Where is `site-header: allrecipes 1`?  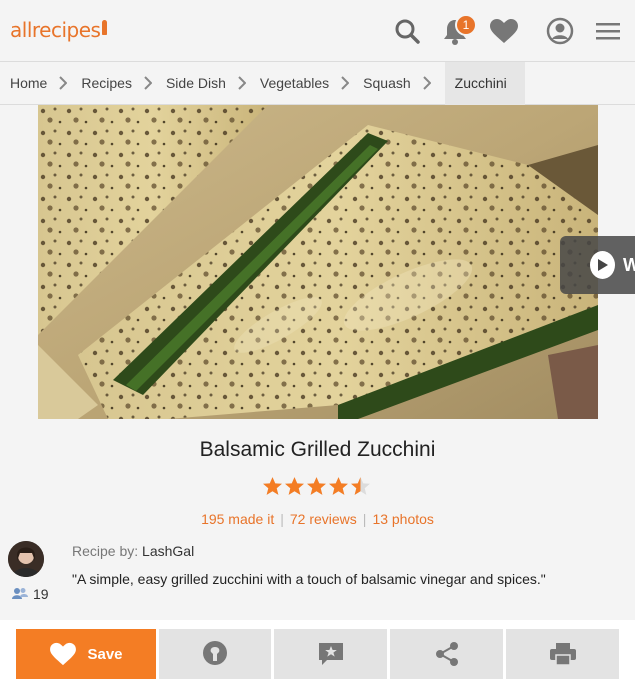 site-header: allrecipes 1 is located at coordinates (317, 31).